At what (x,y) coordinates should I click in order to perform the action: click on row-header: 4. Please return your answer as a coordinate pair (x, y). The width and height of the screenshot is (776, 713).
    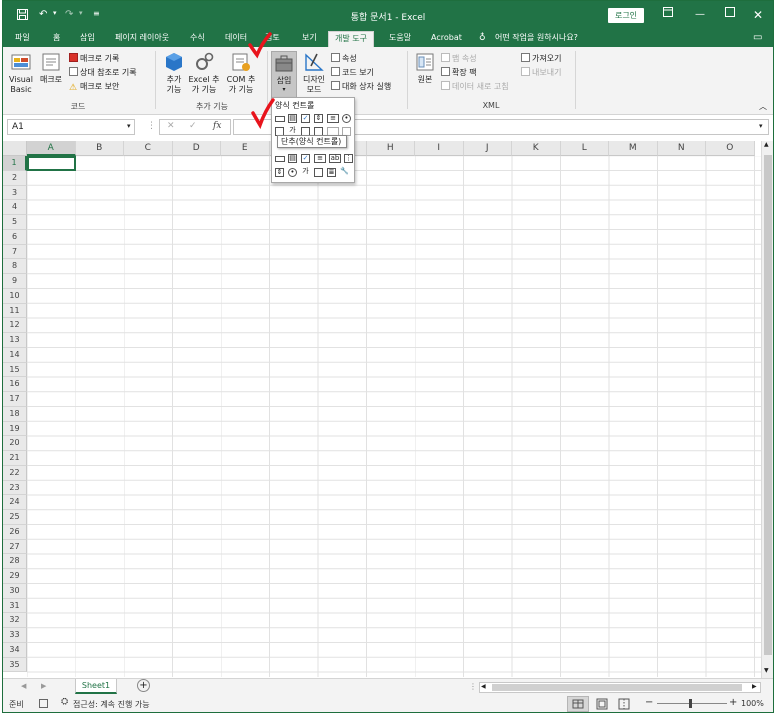
    Looking at the image, I should click on (15, 207).